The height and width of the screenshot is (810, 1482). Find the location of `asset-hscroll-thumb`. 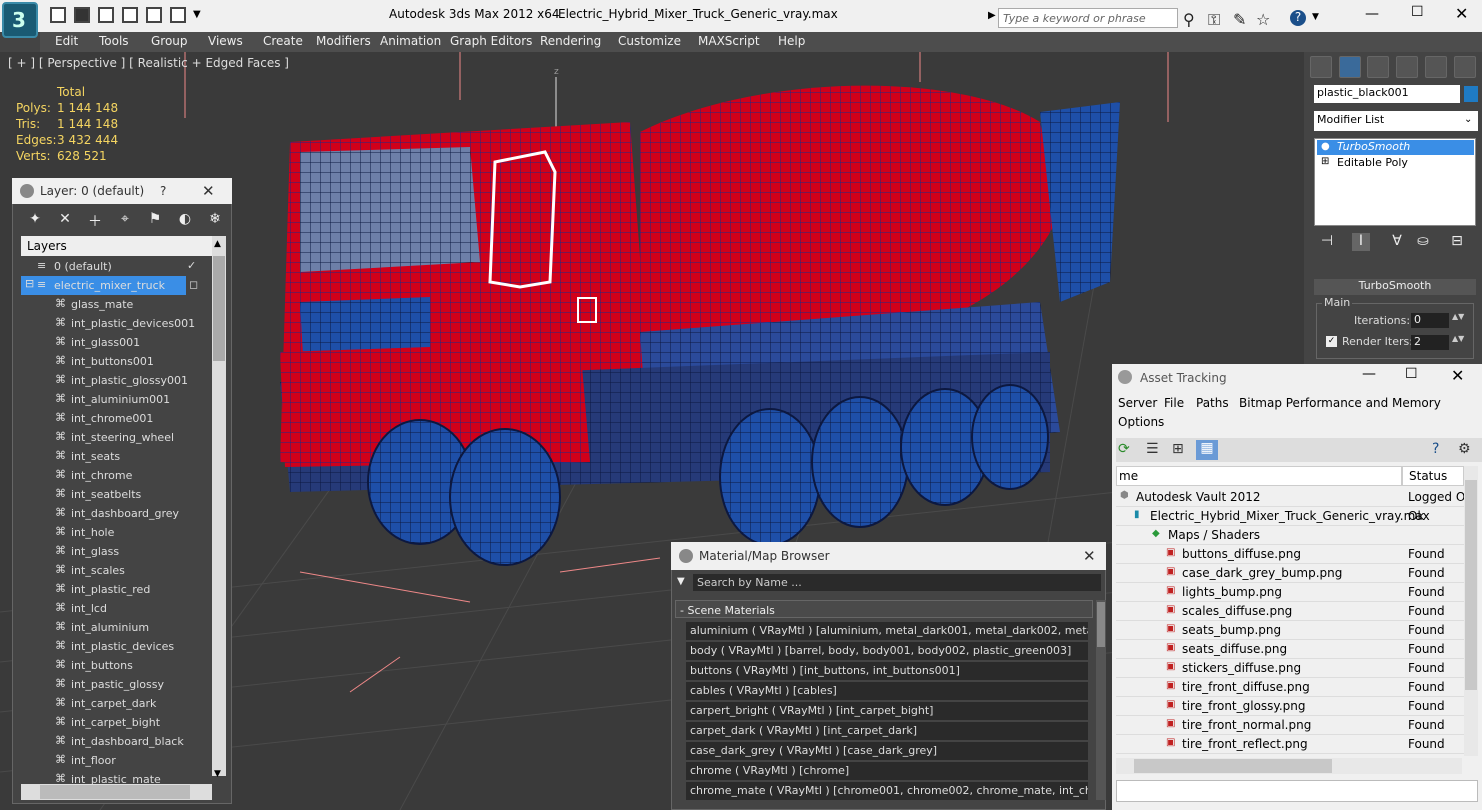

asset-hscroll-thumb is located at coordinates (1233, 766).